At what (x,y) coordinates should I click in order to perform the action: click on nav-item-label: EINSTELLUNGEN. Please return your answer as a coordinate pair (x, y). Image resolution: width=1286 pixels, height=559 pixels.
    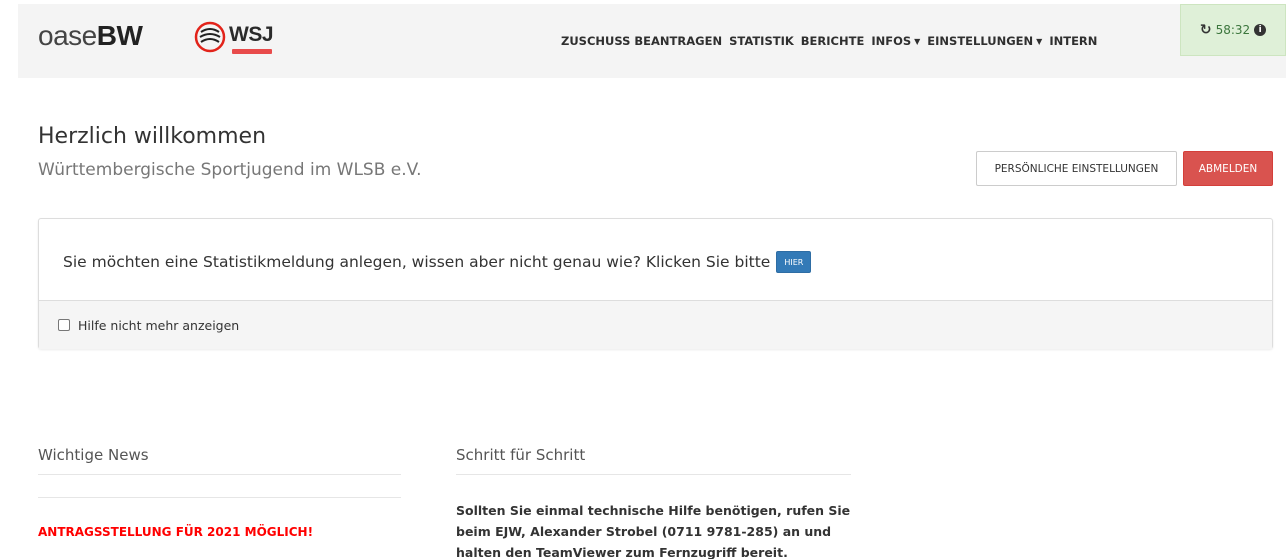
    Looking at the image, I should click on (980, 41).